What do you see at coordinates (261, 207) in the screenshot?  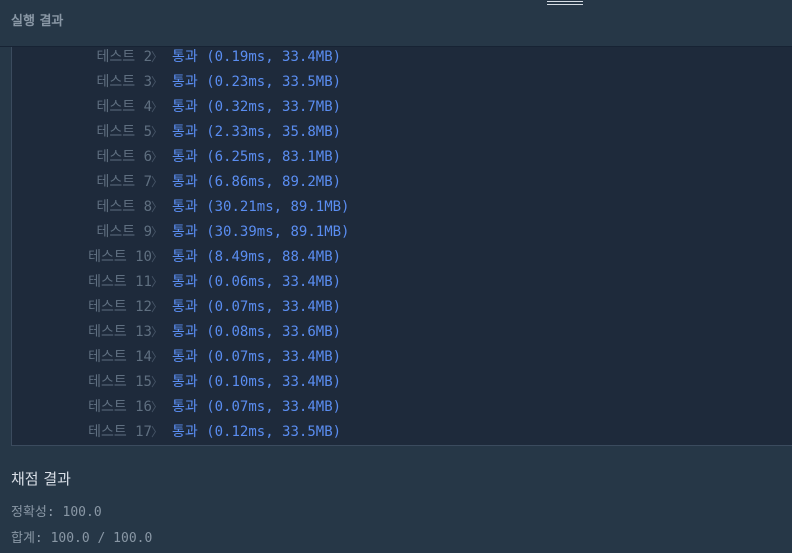 I see `test-result: 통과 (30.21ms, 89.1MB)` at bounding box center [261, 207].